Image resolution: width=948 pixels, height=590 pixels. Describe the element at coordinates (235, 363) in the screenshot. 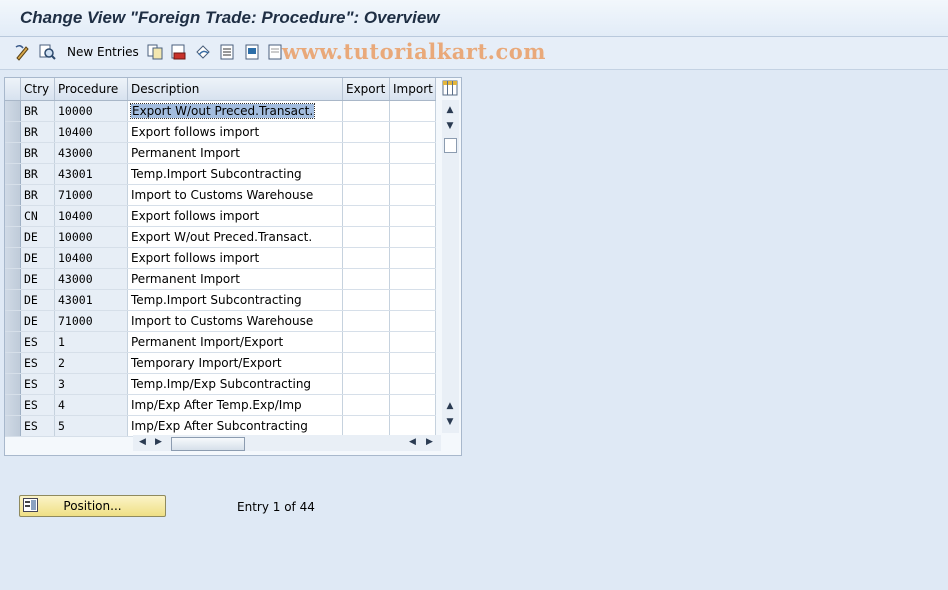

I see `cell-description: Temporary Import/Export` at that location.